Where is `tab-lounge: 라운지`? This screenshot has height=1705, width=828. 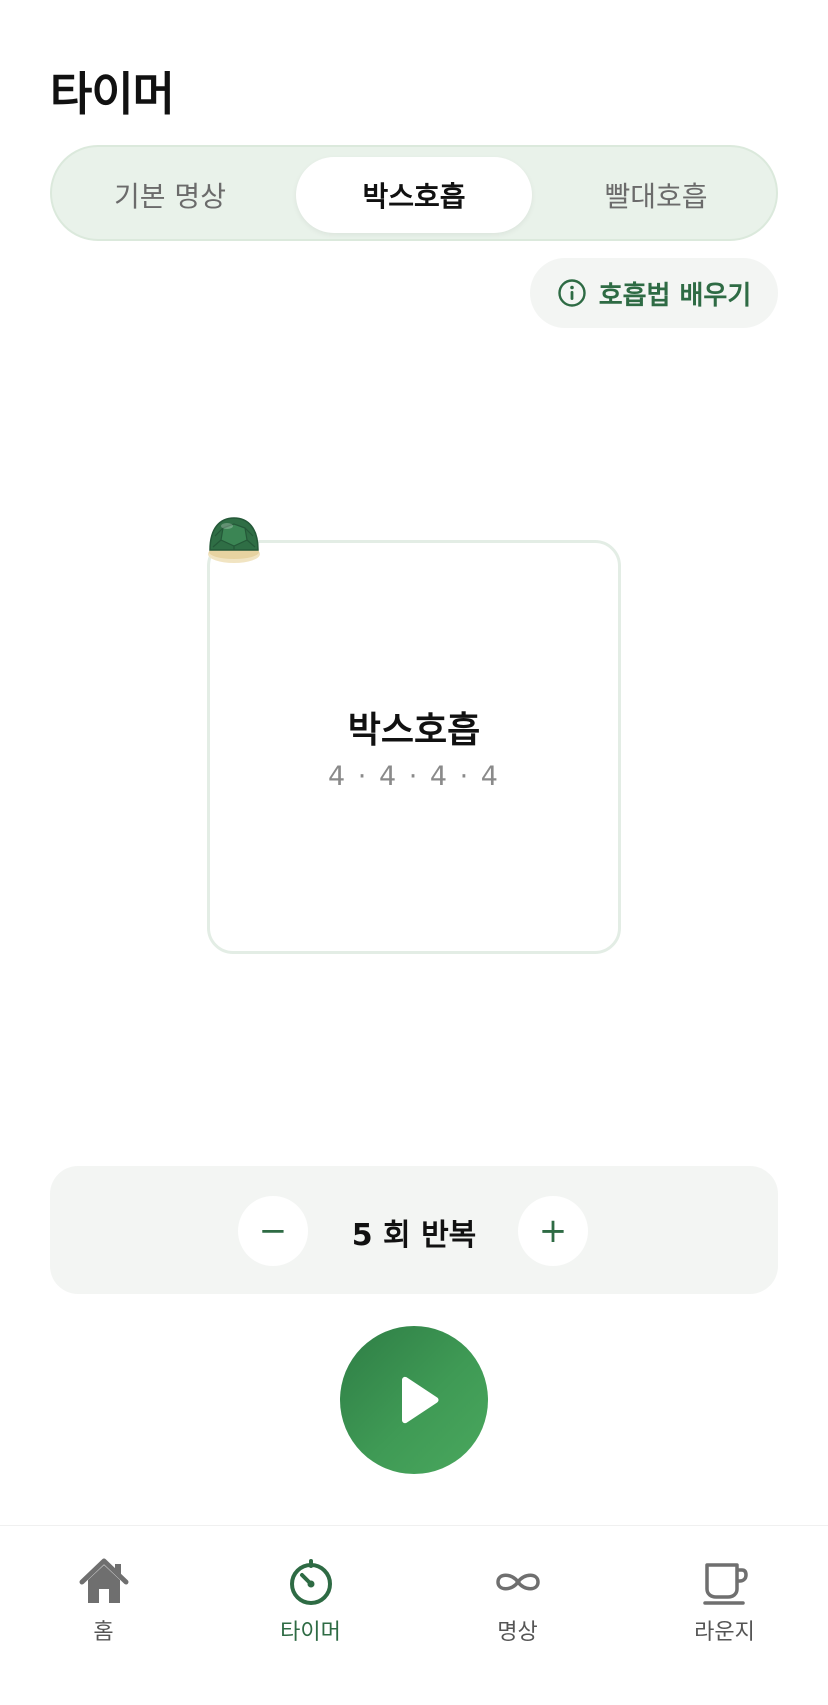 tab-lounge: 라운지 is located at coordinates (724, 1611).